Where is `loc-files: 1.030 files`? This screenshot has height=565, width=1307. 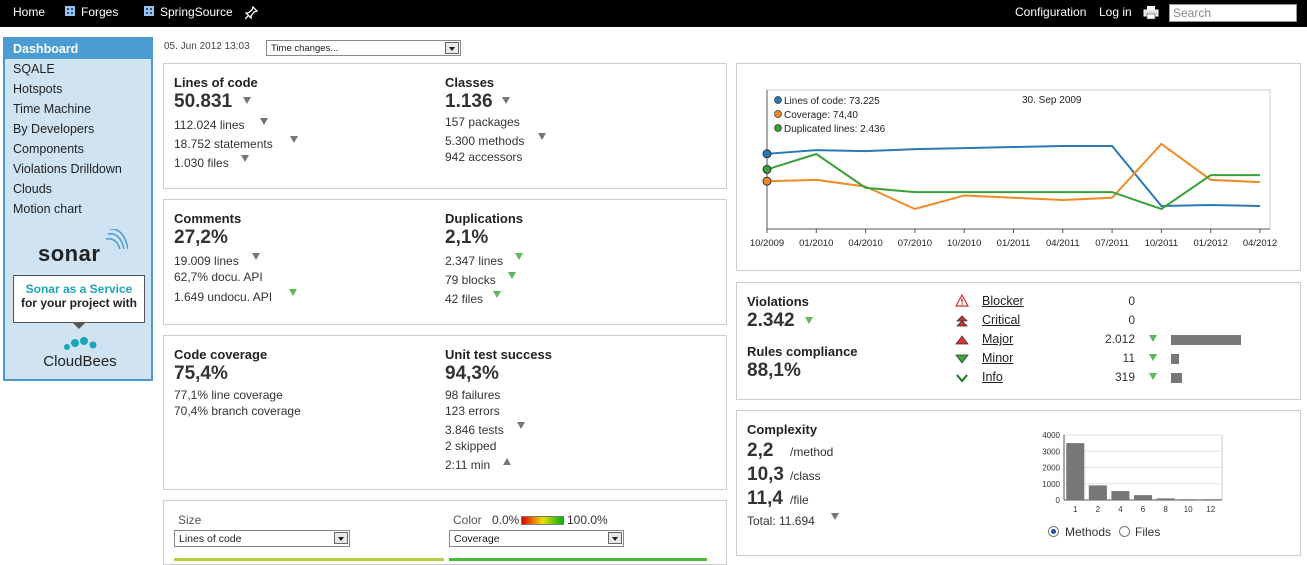
loc-files: 1.030 files is located at coordinates (201, 163).